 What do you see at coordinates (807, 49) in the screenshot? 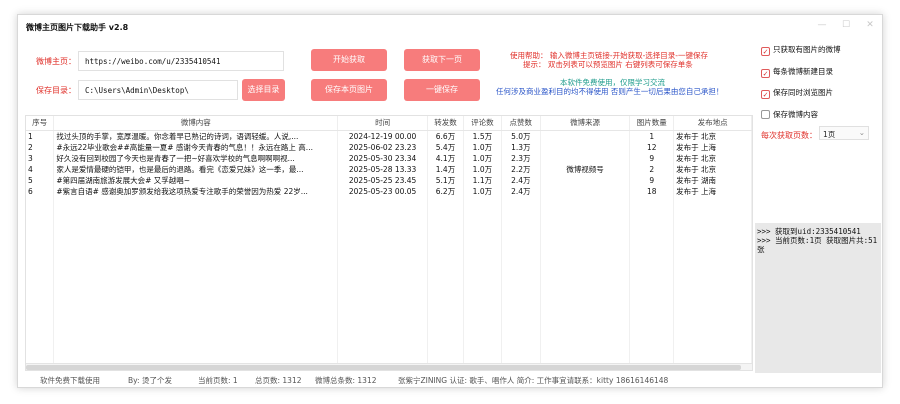
I see `option-label: 只获取有图片的微博` at bounding box center [807, 49].